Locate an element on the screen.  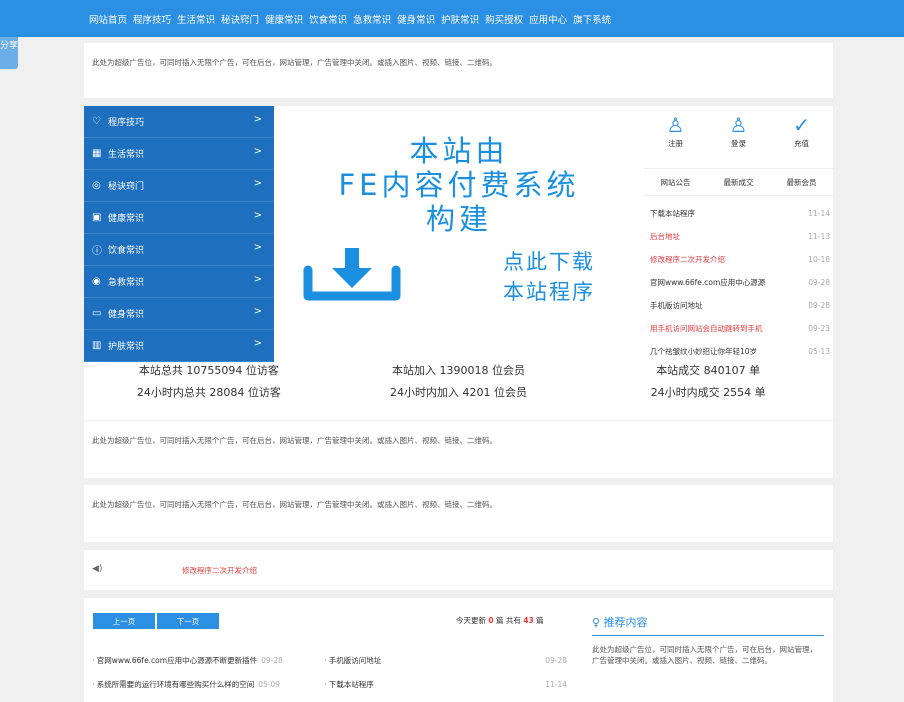
pager: 上一页 下一页 is located at coordinates (156, 621).